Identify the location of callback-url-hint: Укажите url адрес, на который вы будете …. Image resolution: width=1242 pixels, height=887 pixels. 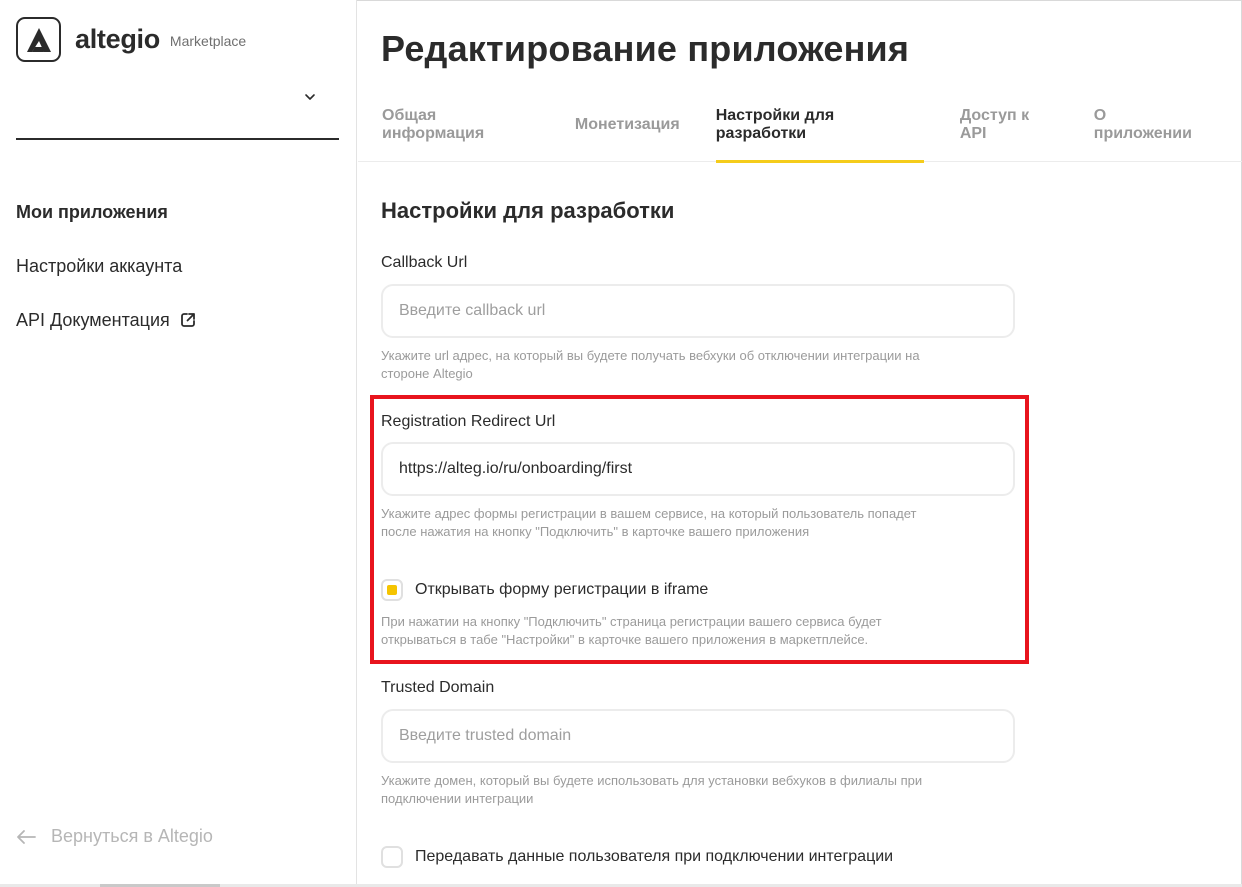
(696, 365).